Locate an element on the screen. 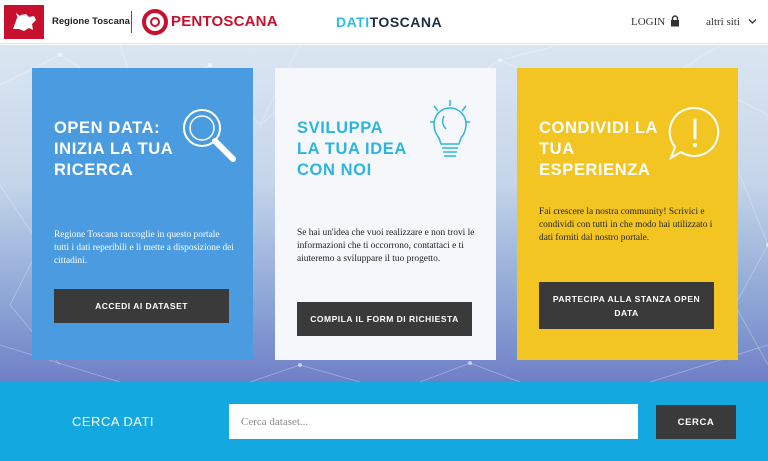  datitoscana-brand: DATITOSCANA is located at coordinates (389, 22).